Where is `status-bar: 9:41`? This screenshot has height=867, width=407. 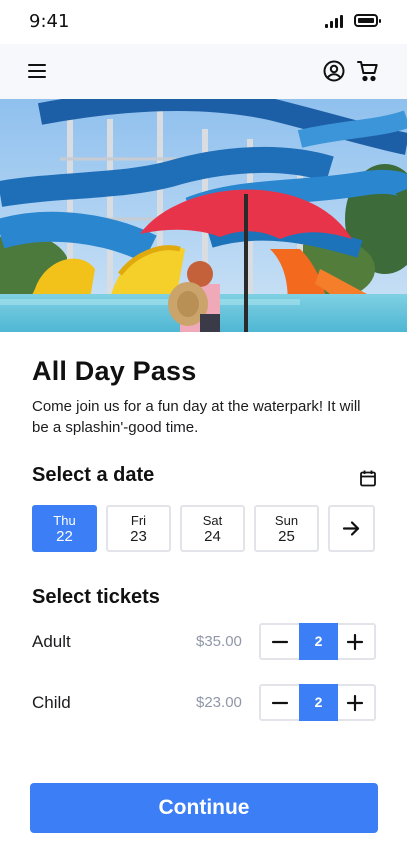 status-bar: 9:41 is located at coordinates (203, 22).